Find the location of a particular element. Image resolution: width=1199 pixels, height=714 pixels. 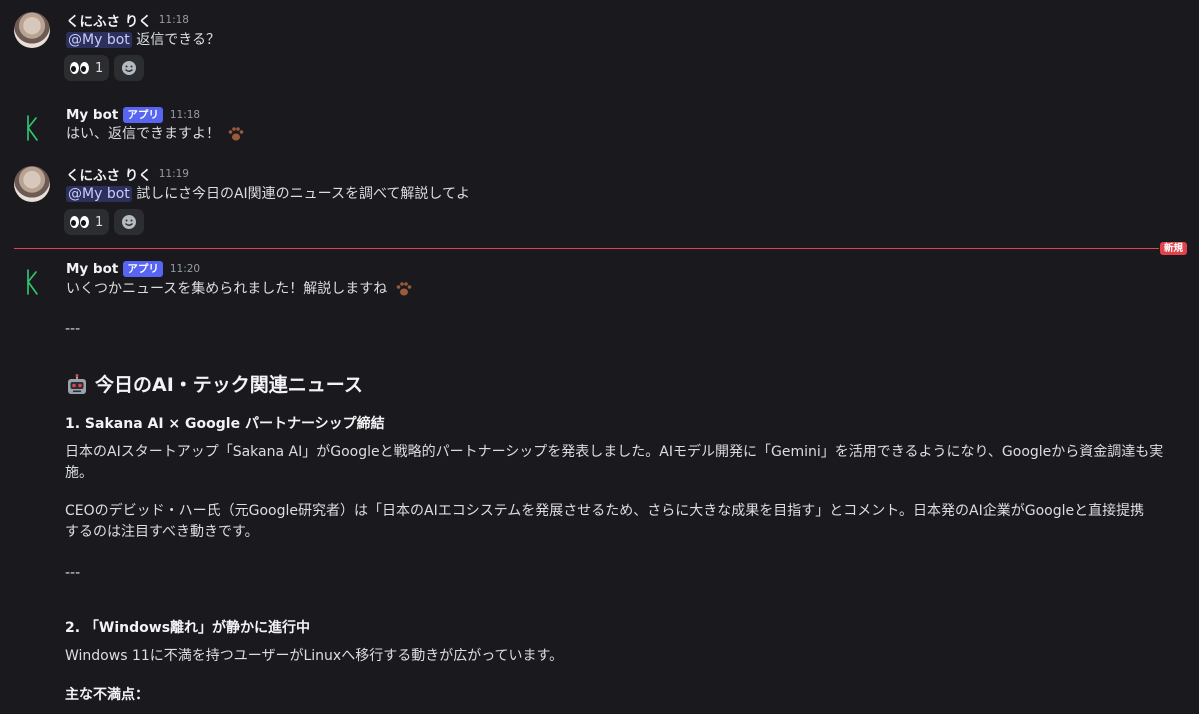

item1-paragraph2-line2: するのは注目すべき動きです。 is located at coordinates (162, 532).